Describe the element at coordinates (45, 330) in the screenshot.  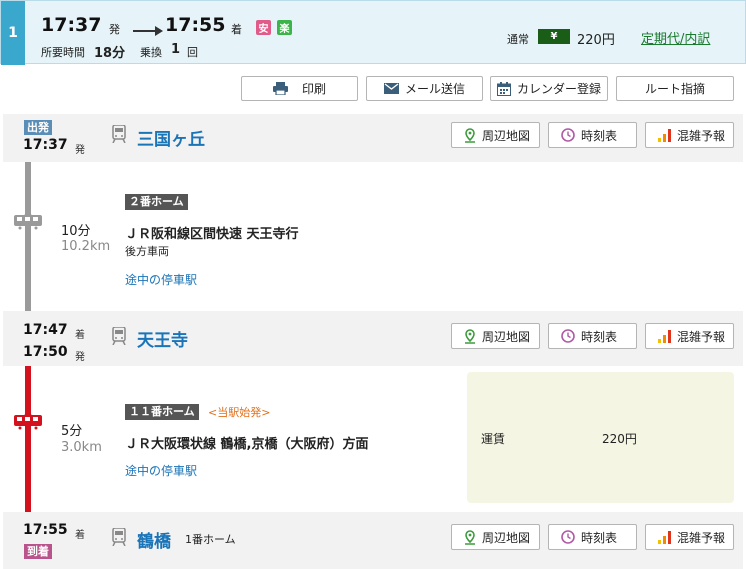
I see `station-arrival-time: 17:47` at that location.